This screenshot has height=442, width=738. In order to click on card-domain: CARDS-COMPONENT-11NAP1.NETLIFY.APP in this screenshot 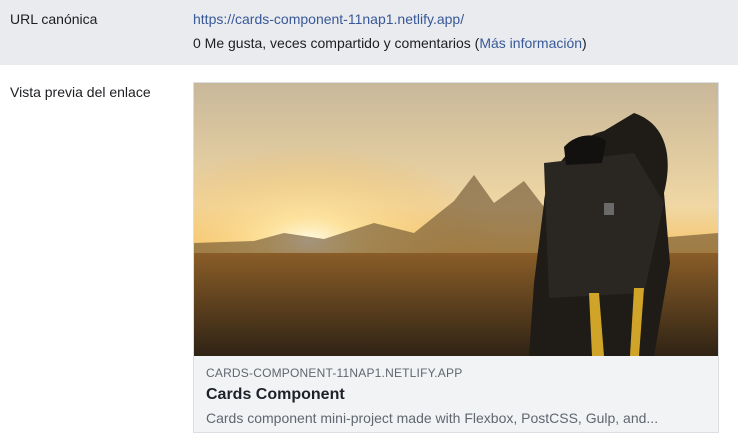, I will do `click(334, 373)`.